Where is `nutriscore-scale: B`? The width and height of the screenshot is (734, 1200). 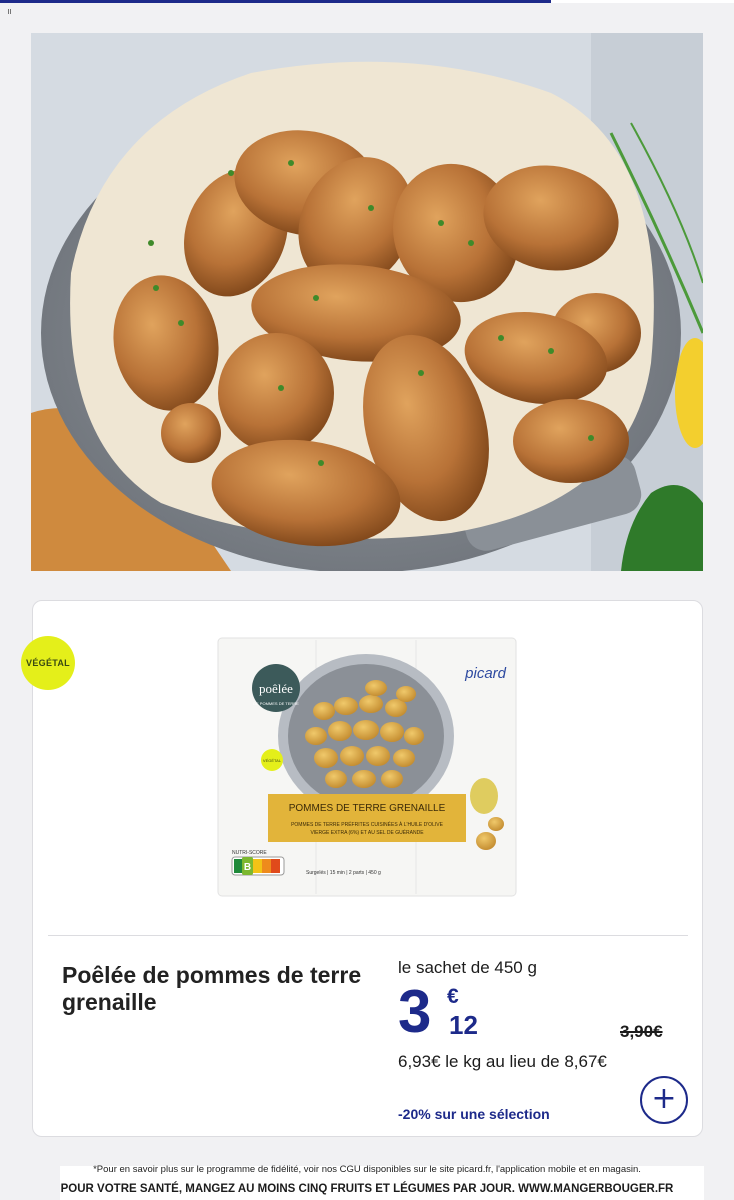 nutriscore-scale: B is located at coordinates (258, 866).